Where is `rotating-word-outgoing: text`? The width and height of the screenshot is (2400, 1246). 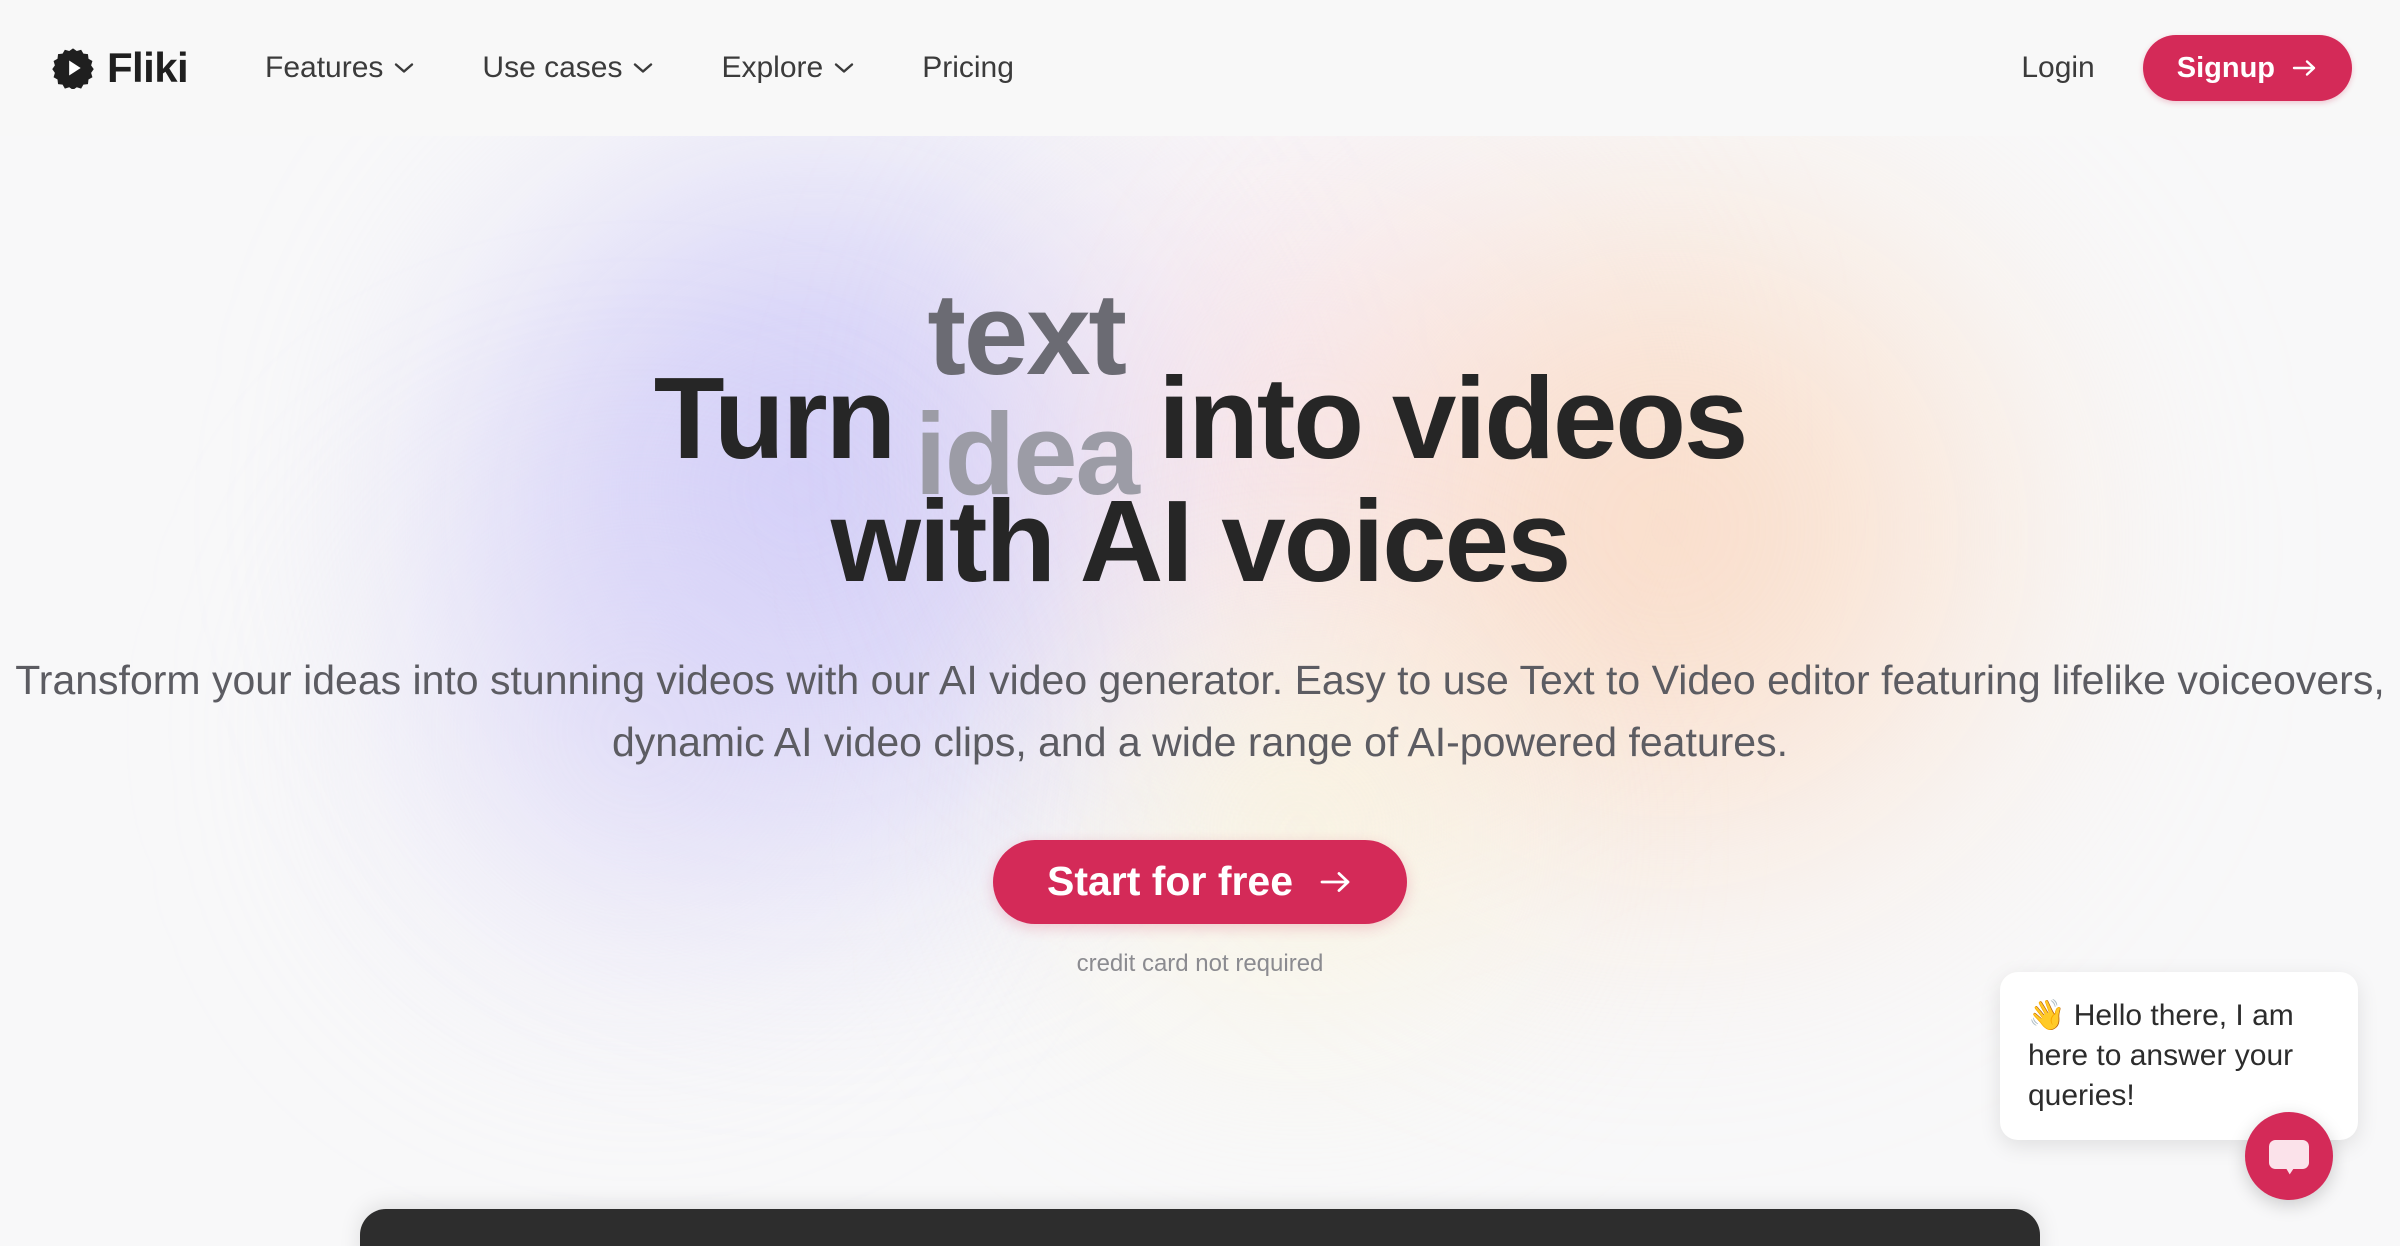 rotating-word-outgoing: text is located at coordinates (1027, 334).